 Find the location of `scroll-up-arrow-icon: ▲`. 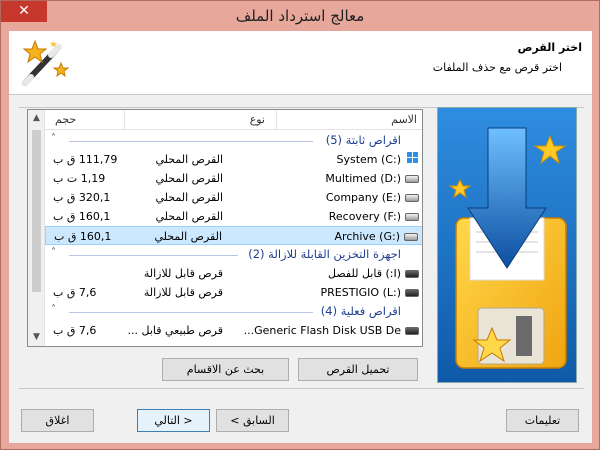

scroll-up-arrow-icon: ▲ is located at coordinates (36, 118).